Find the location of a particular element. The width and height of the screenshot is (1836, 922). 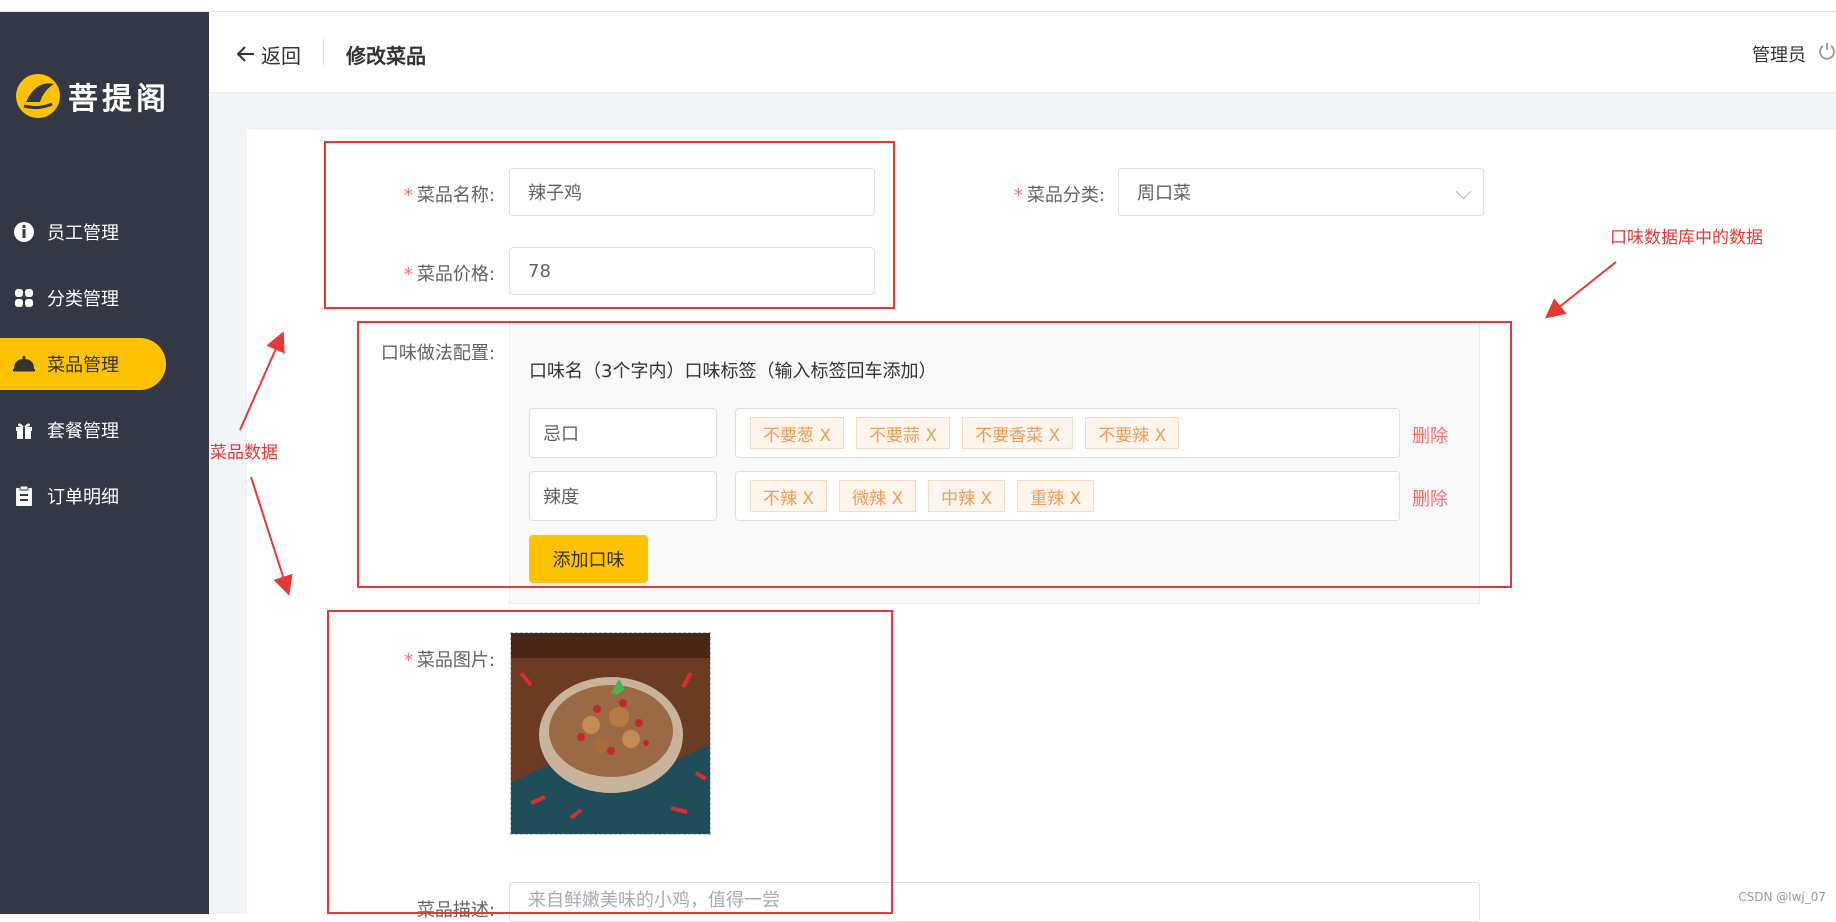

sidebar-item-label: 套餐管理 is located at coordinates (83, 431).